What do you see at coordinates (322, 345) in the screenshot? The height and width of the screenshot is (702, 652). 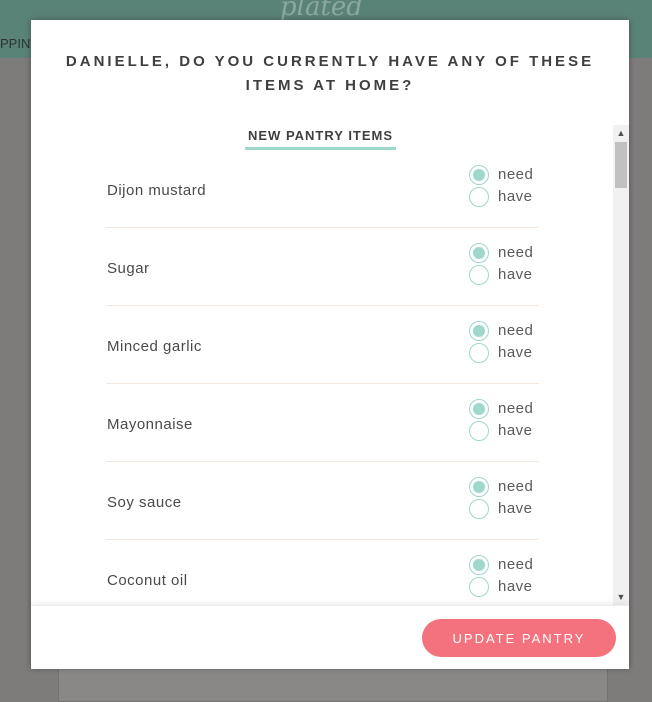 I see `pantry-item-row: Minced garlic need have` at bounding box center [322, 345].